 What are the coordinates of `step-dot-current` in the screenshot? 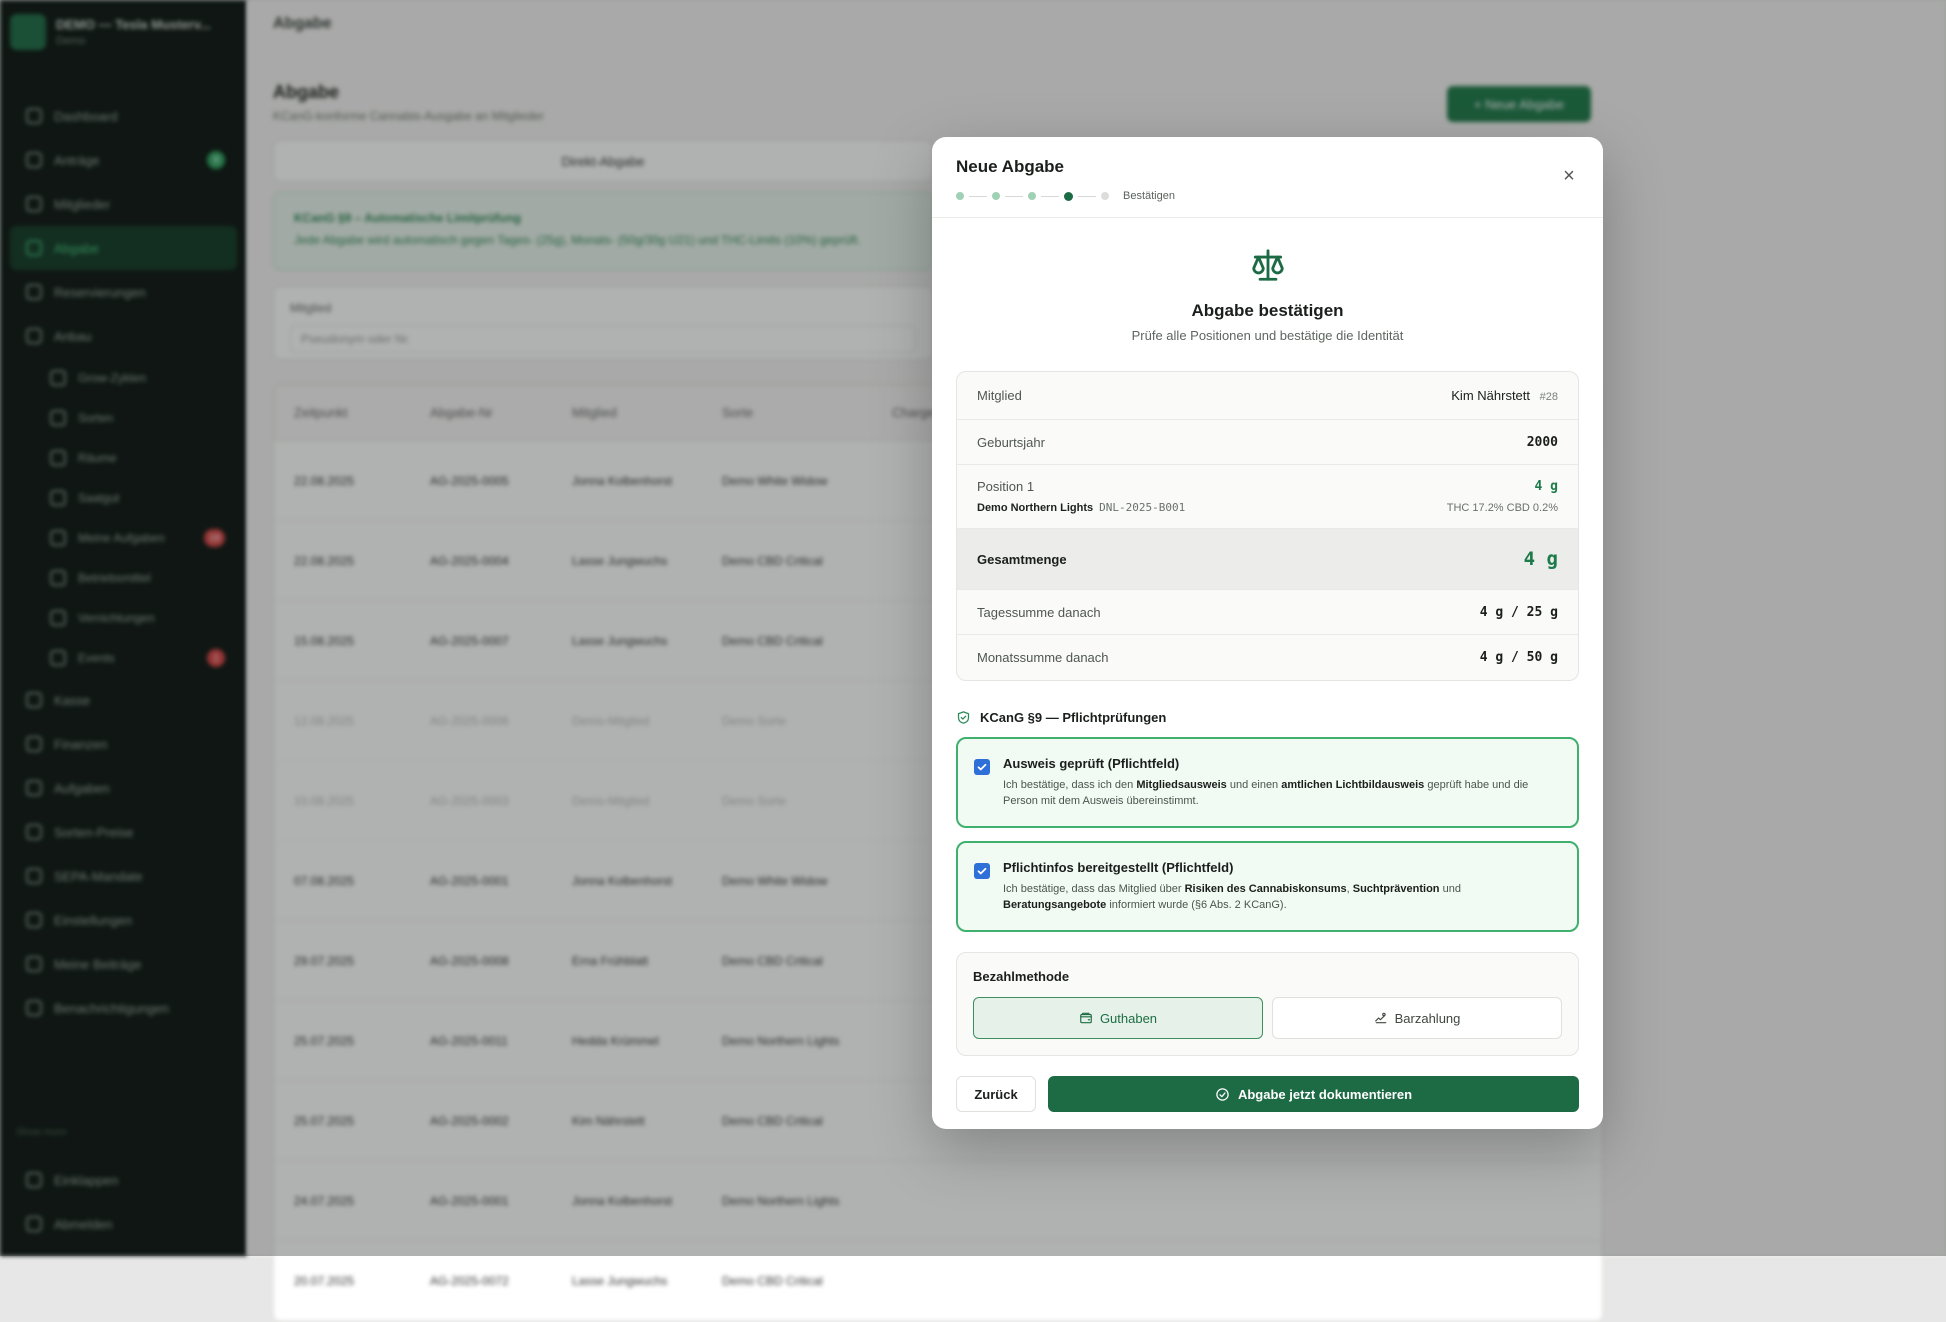 It's located at (1068, 196).